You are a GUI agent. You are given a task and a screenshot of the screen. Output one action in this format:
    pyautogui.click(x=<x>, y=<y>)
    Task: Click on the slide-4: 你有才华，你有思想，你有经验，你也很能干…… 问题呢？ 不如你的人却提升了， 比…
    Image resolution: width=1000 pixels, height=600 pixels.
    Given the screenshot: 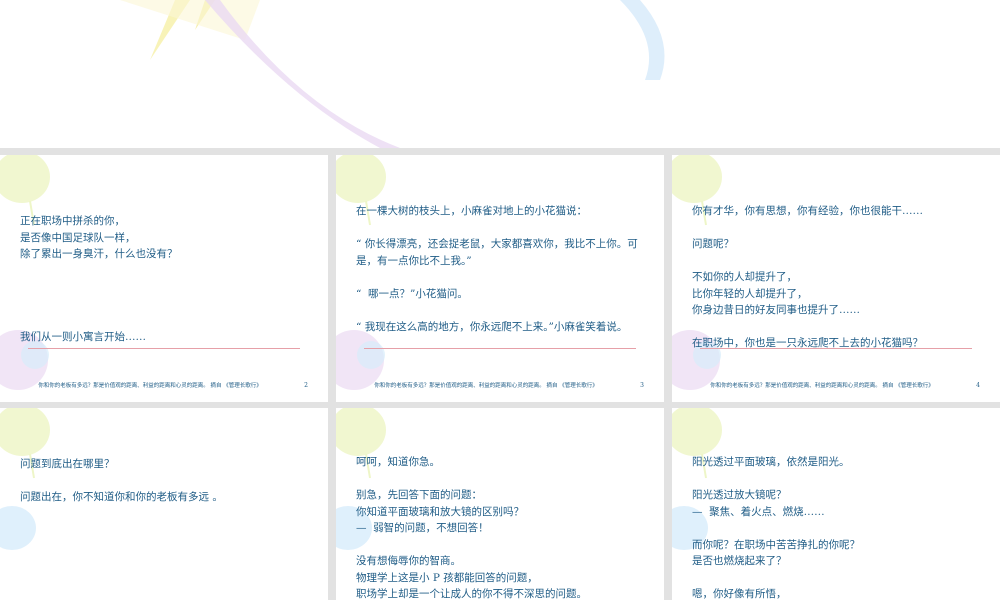 What is the action you would take?
    pyautogui.click(x=836, y=278)
    